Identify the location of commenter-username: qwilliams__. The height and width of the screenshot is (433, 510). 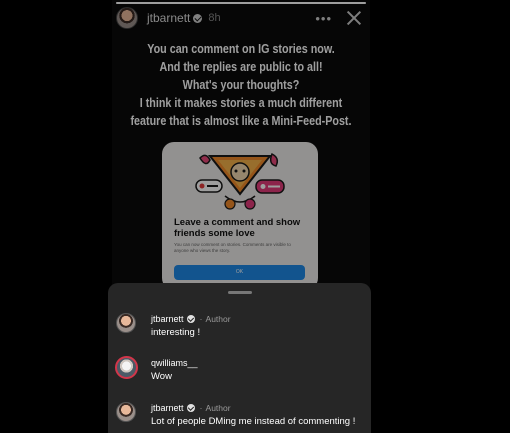
(174, 363).